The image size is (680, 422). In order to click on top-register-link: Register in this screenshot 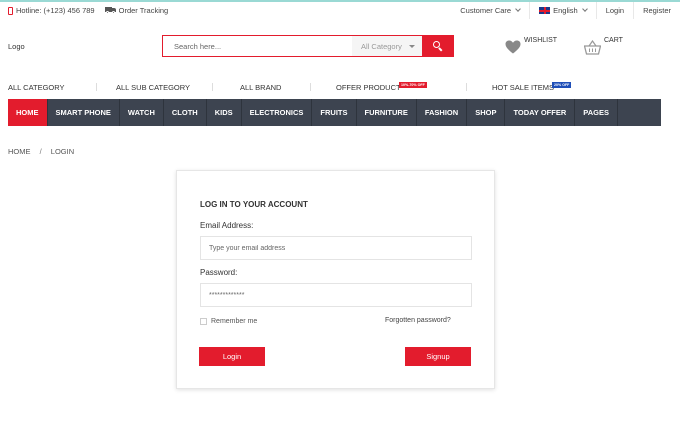, I will do `click(656, 10)`.